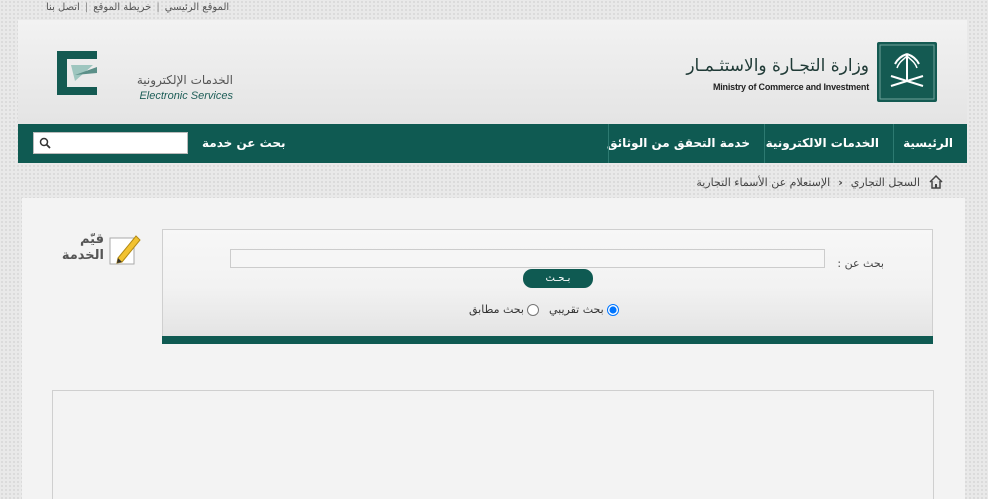 The image size is (988, 499). What do you see at coordinates (122, 7) in the screenshot?
I see `sitemap-link: خريطة الموقع` at bounding box center [122, 7].